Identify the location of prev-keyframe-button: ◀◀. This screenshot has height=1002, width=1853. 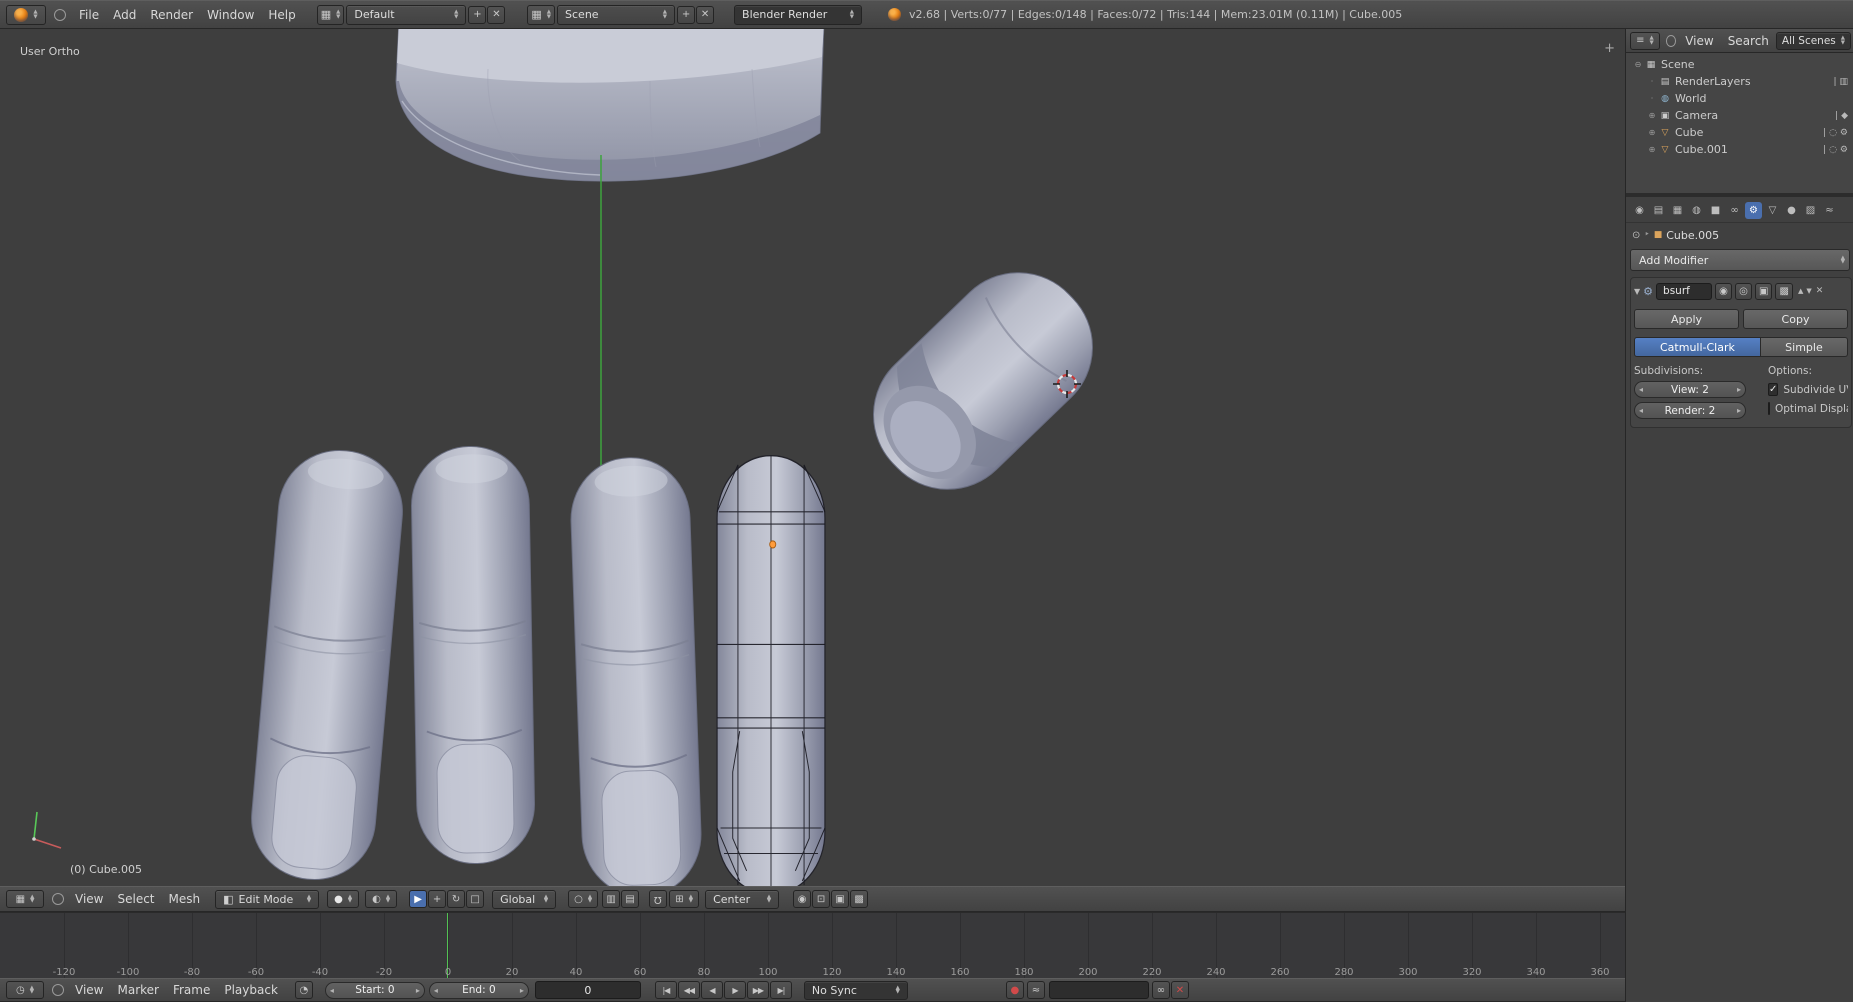
(688, 990).